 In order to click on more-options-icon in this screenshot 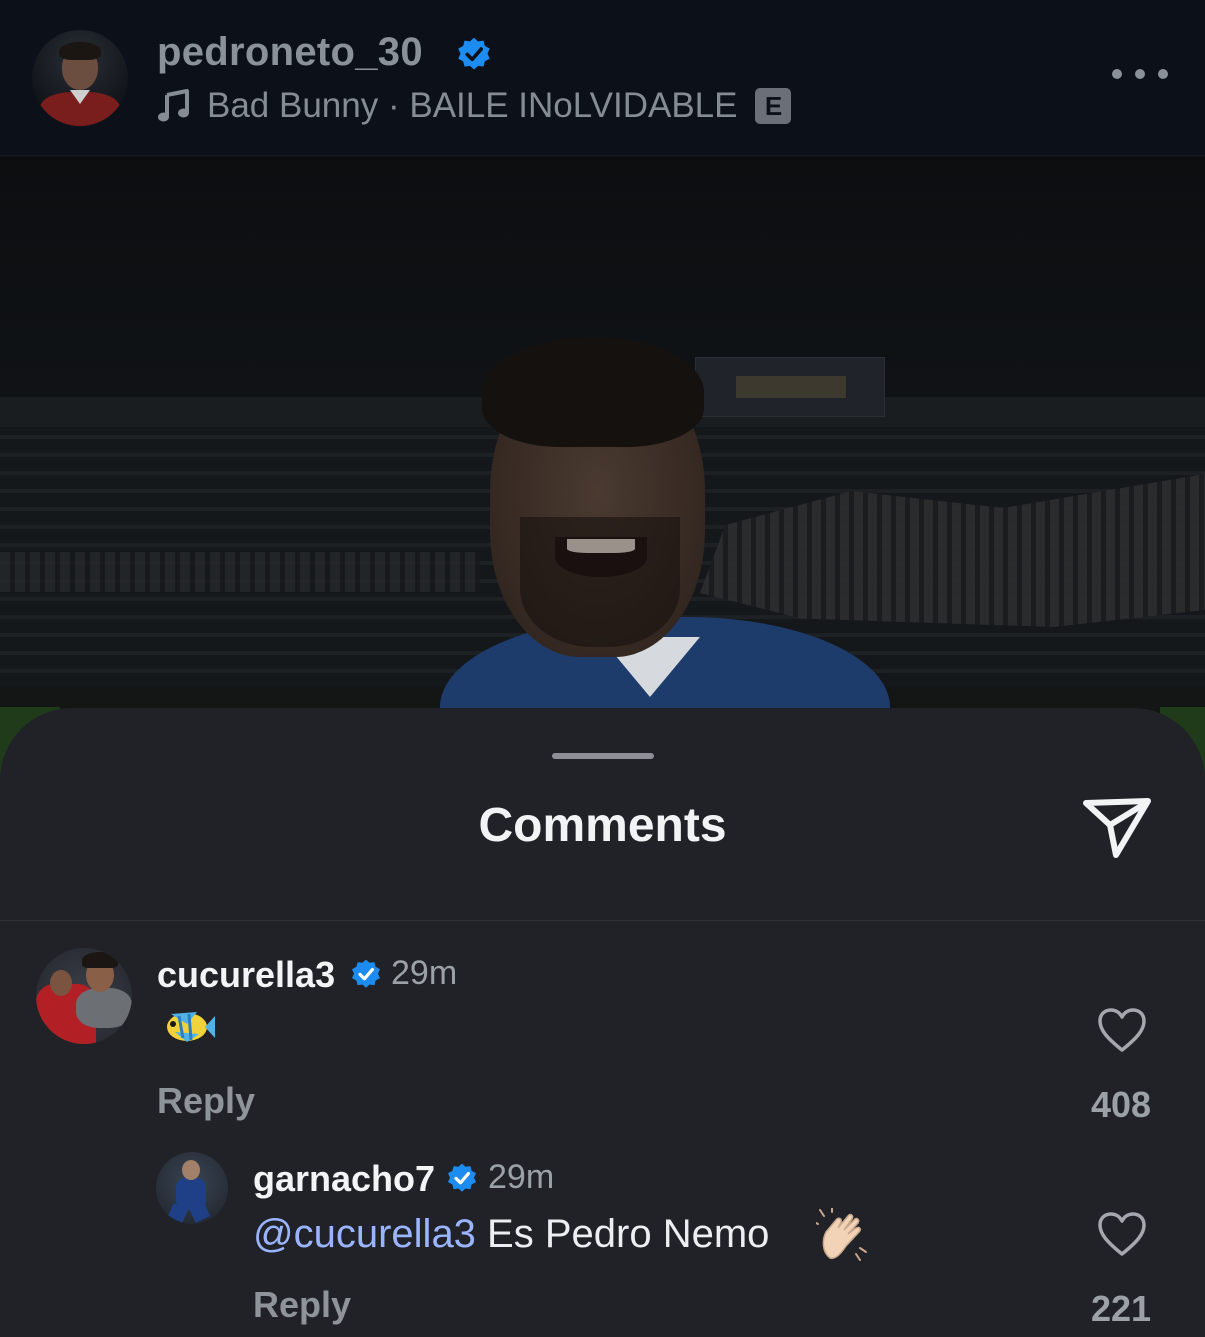, I will do `click(1140, 74)`.